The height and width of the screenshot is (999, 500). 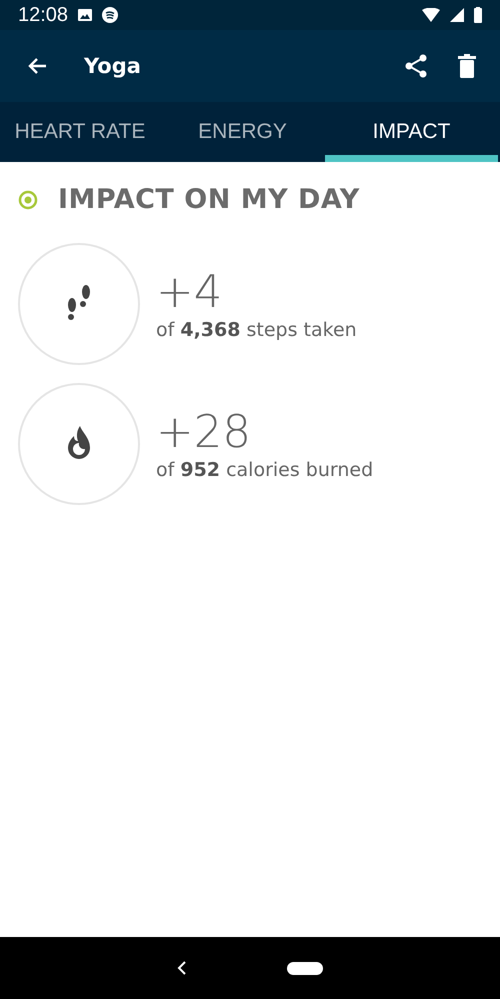 I want to click on section-title: IMPACT ON MY DAY, so click(x=209, y=199).